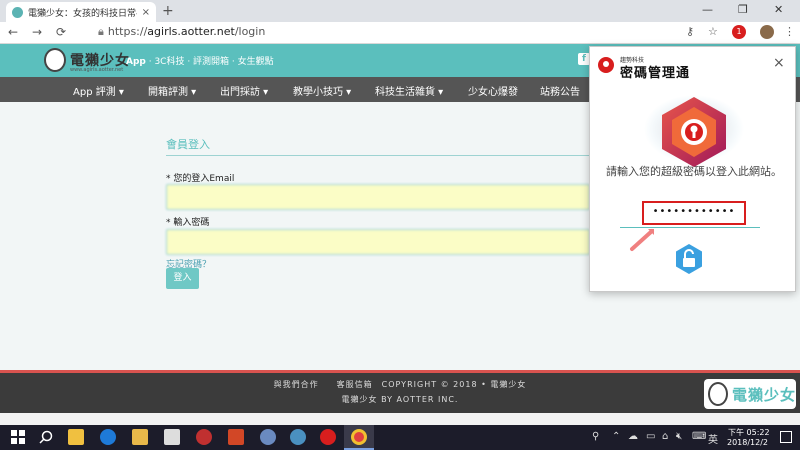 This screenshot has width=800, height=450. What do you see at coordinates (743, 9) in the screenshot?
I see `restore-icon: ❐` at bounding box center [743, 9].